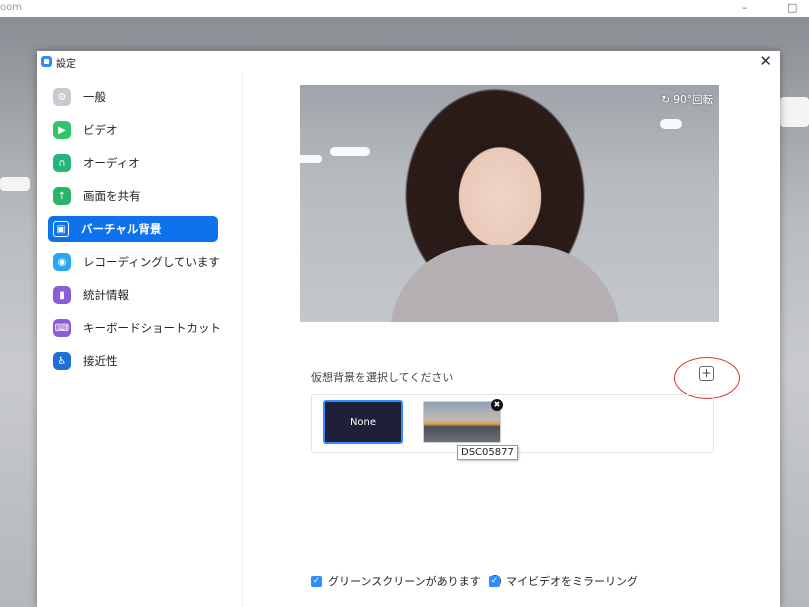 The width and height of the screenshot is (809, 607). I want to click on background-window-title: oom, so click(11, 7).